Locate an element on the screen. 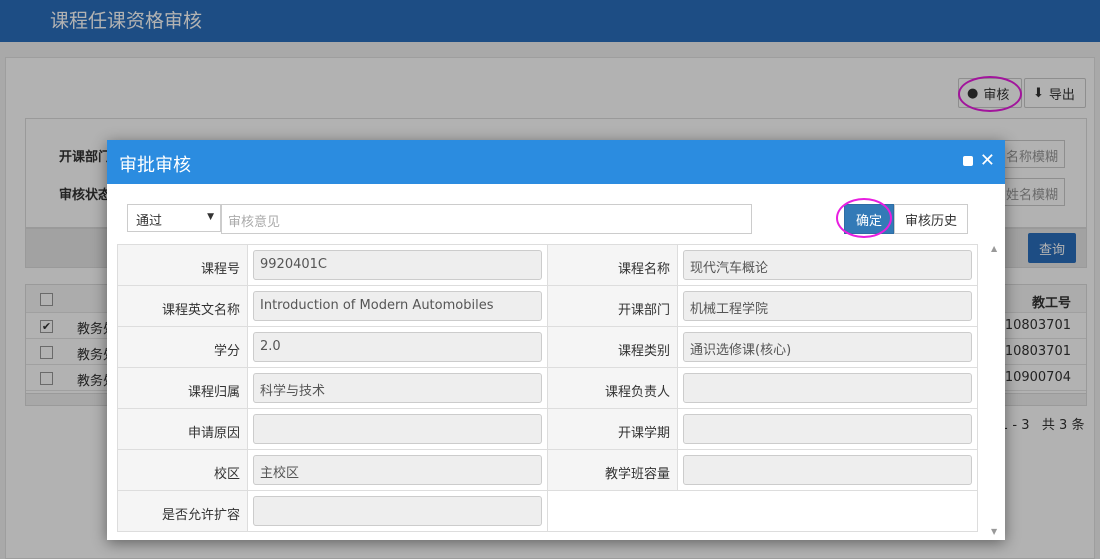  capacity-field is located at coordinates (828, 470).